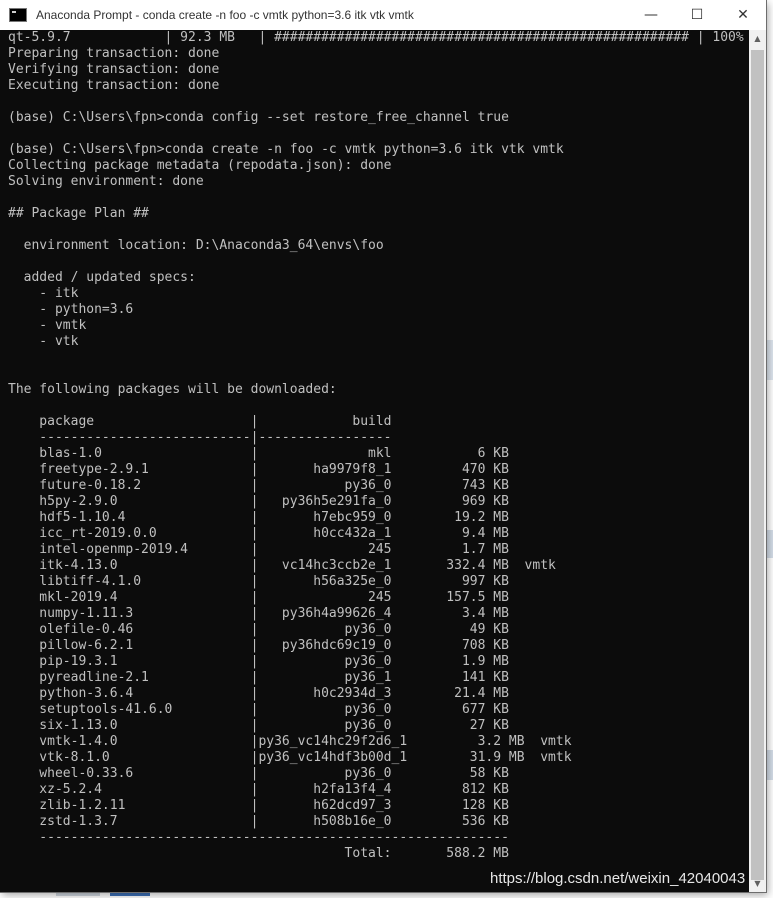  What do you see at coordinates (258, 597) in the screenshot?
I see `console-line: mkl-2019.4 | 245 157.5 MB` at bounding box center [258, 597].